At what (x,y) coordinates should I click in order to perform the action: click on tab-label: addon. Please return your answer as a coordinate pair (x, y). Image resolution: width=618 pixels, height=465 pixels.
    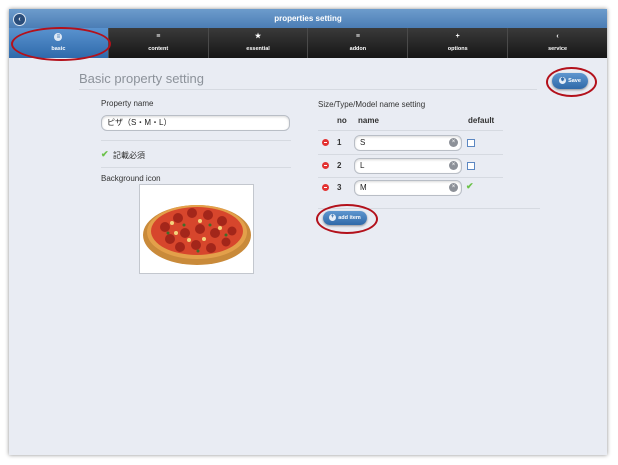
    Looking at the image, I should click on (358, 49).